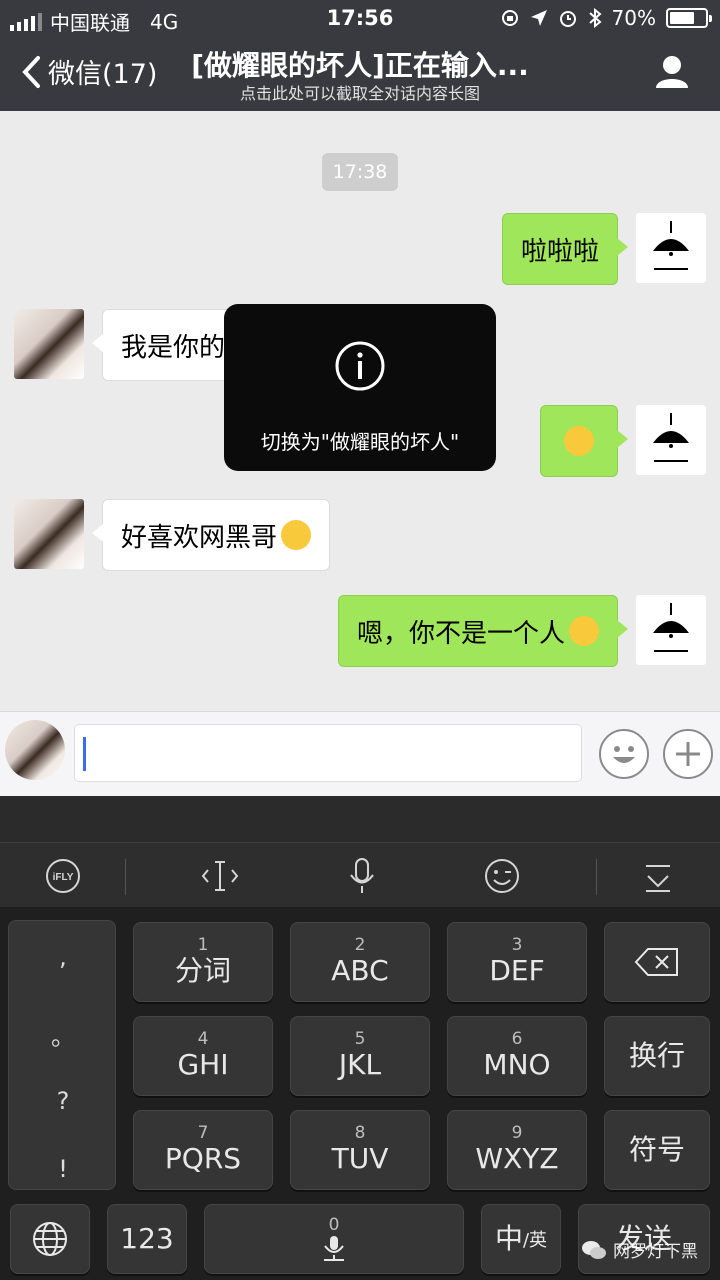  I want to click on voice-input-button, so click(362, 876).